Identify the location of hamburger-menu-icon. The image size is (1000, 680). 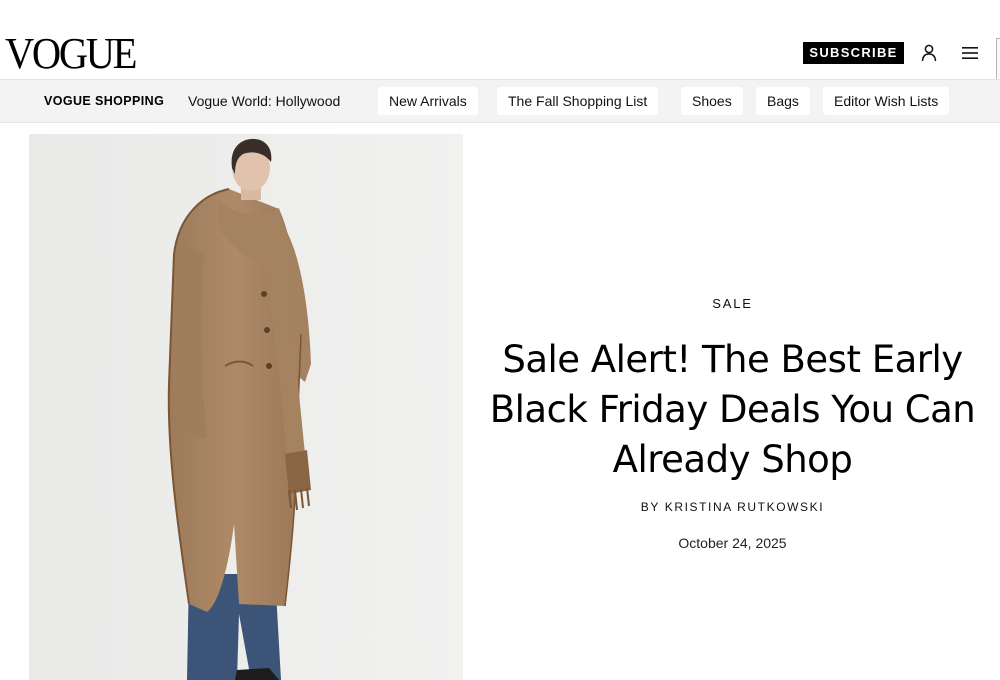
(970, 53).